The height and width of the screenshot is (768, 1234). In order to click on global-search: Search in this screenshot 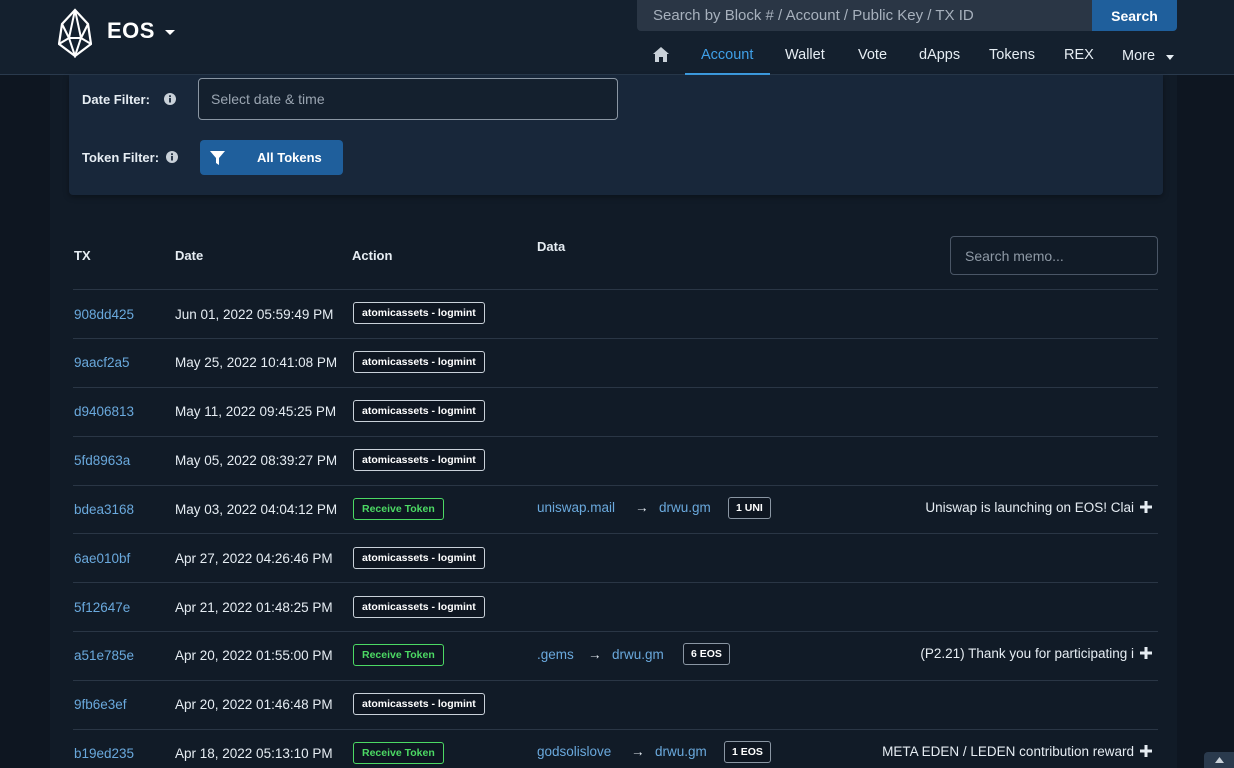, I will do `click(907, 15)`.